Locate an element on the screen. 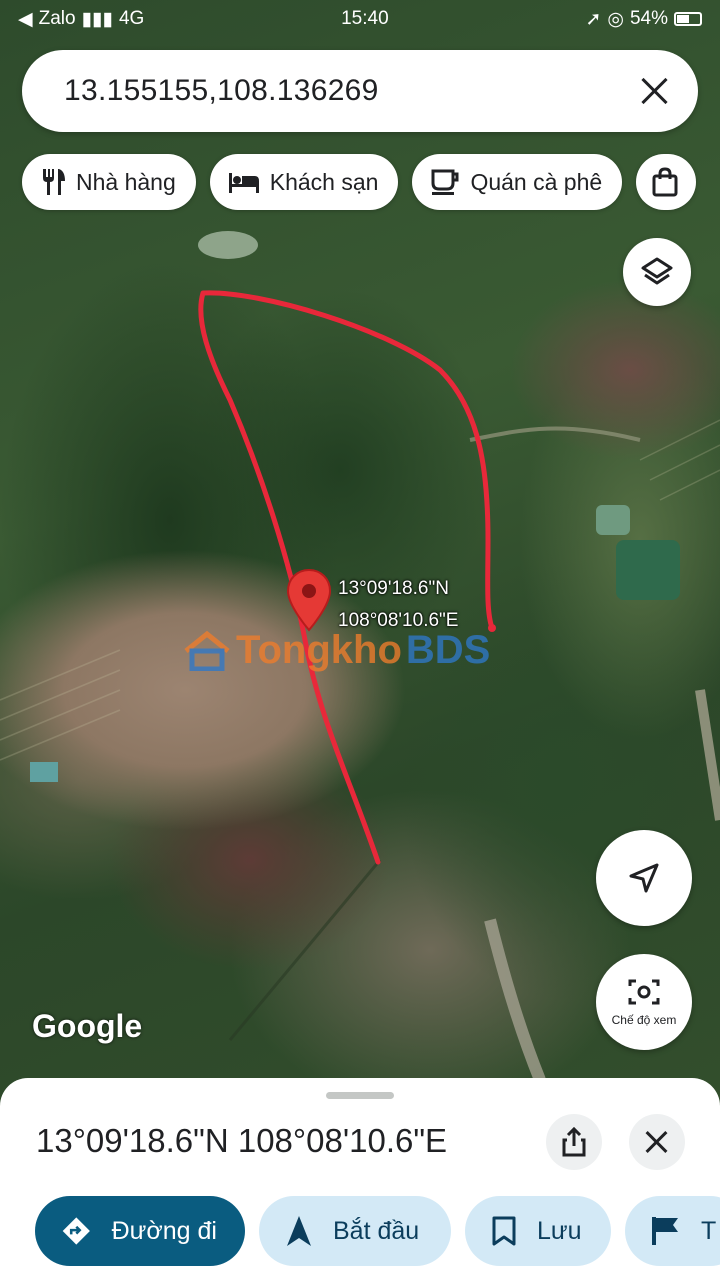 Image resolution: width=720 pixels, height=1280 pixels. close-sheet-button is located at coordinates (657, 1142).